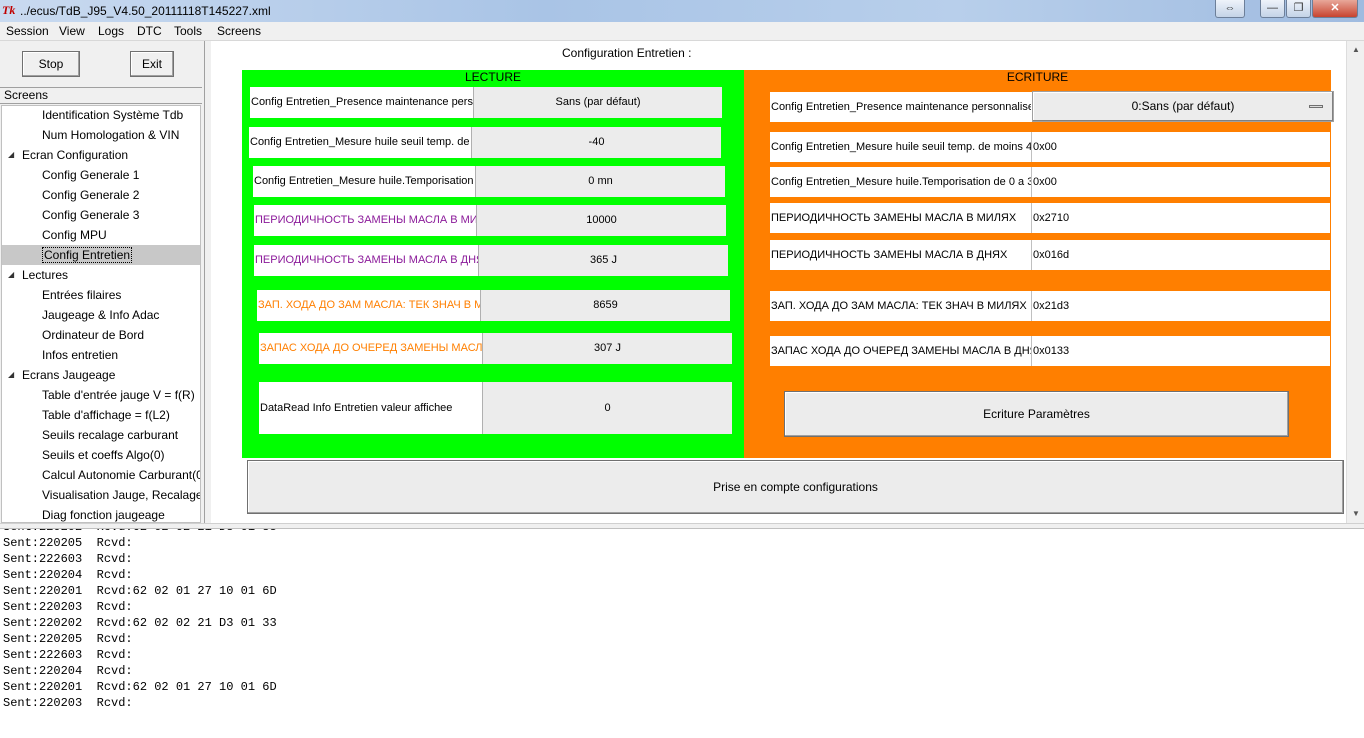 The image size is (1364, 738). Describe the element at coordinates (597, 102) in the screenshot. I see `lecture-row-value: Sans (par défaut)` at that location.